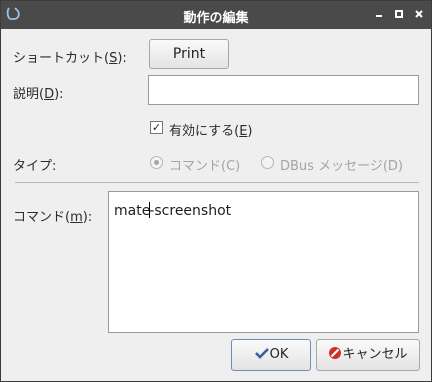 Image resolution: width=432 pixels, height=382 pixels. I want to click on shortcut-button: Print, so click(189, 54).